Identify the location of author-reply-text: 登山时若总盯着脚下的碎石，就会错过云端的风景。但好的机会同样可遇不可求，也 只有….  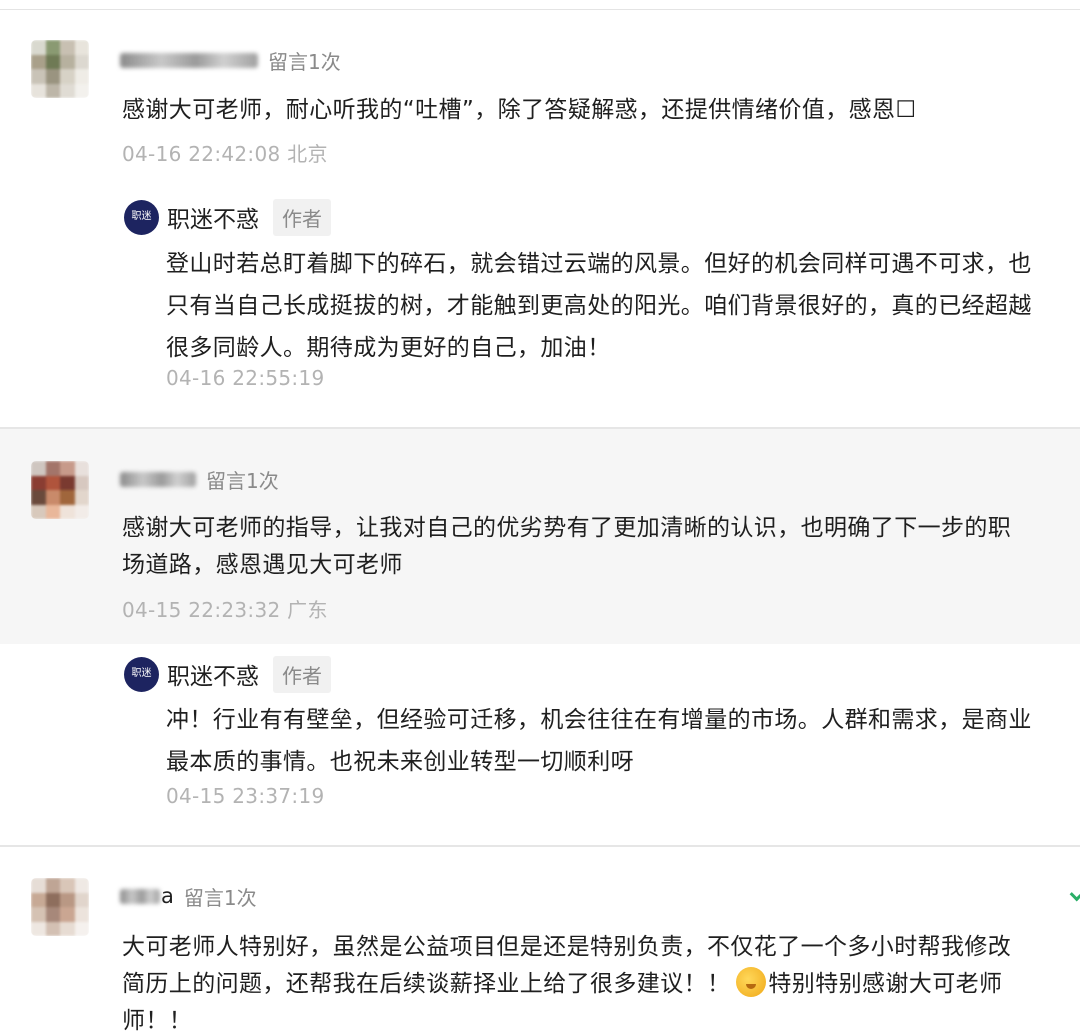
(599, 306).